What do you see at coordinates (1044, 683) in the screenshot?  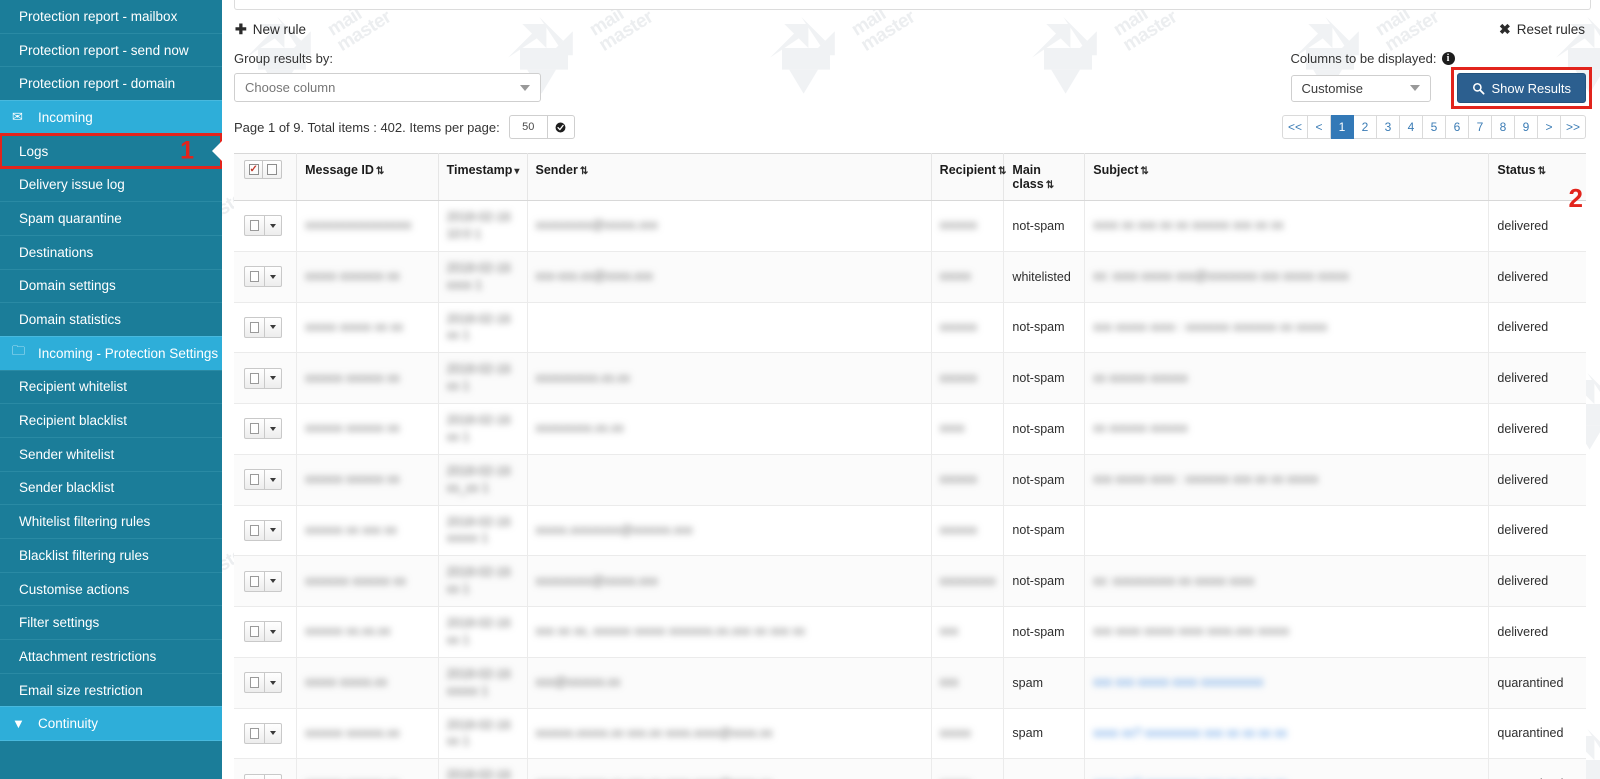 I see `cell-mainclass: spam` at bounding box center [1044, 683].